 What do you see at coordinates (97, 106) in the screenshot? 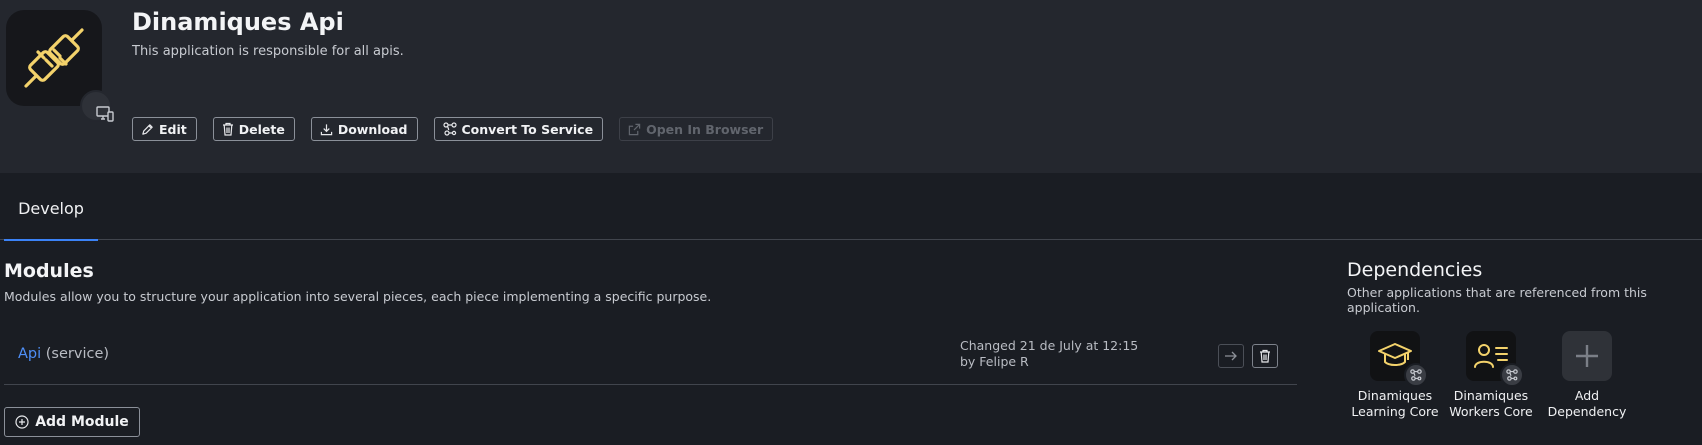
I see `device-badge-icon` at bounding box center [97, 106].